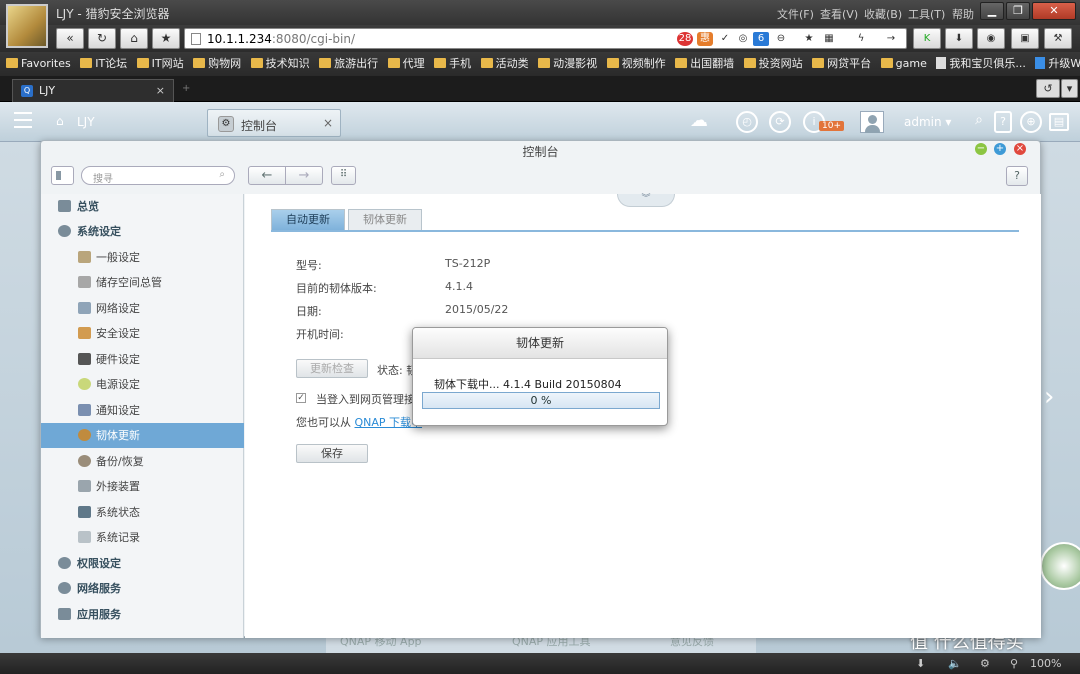  Describe the element at coordinates (142, 282) in the screenshot. I see `sidebar-item-storage: 储存空间总管` at that location.